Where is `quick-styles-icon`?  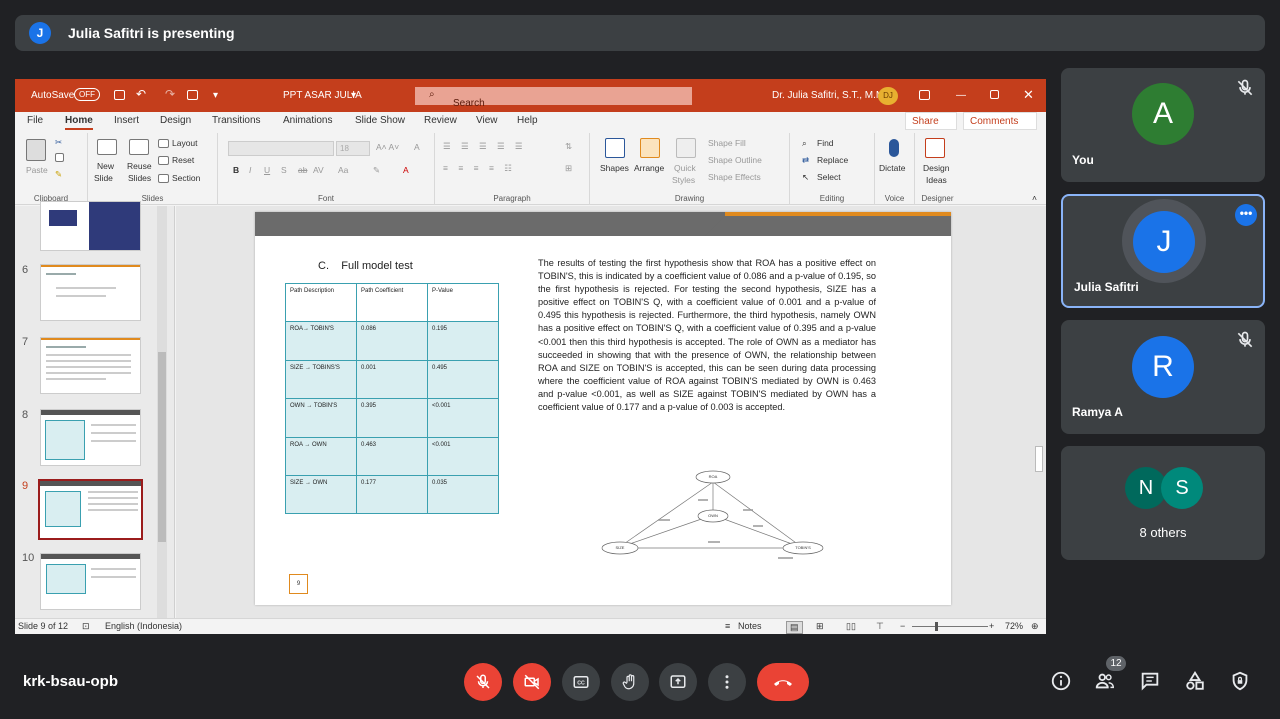 quick-styles-icon is located at coordinates (686, 148).